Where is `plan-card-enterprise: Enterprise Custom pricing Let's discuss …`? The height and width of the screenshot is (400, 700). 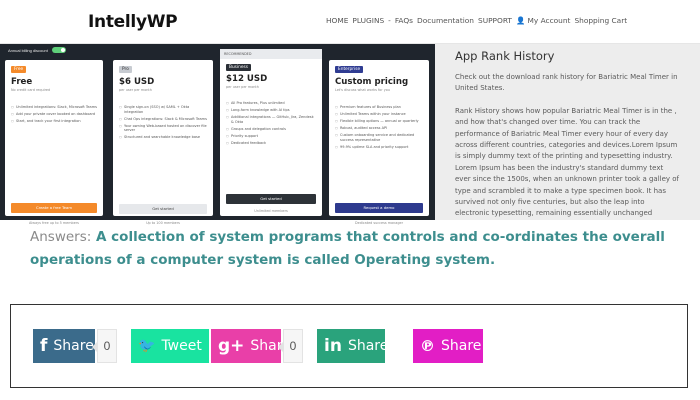 plan-card-enterprise: Enterprise Custom pricing Let's discuss … is located at coordinates (379, 142).